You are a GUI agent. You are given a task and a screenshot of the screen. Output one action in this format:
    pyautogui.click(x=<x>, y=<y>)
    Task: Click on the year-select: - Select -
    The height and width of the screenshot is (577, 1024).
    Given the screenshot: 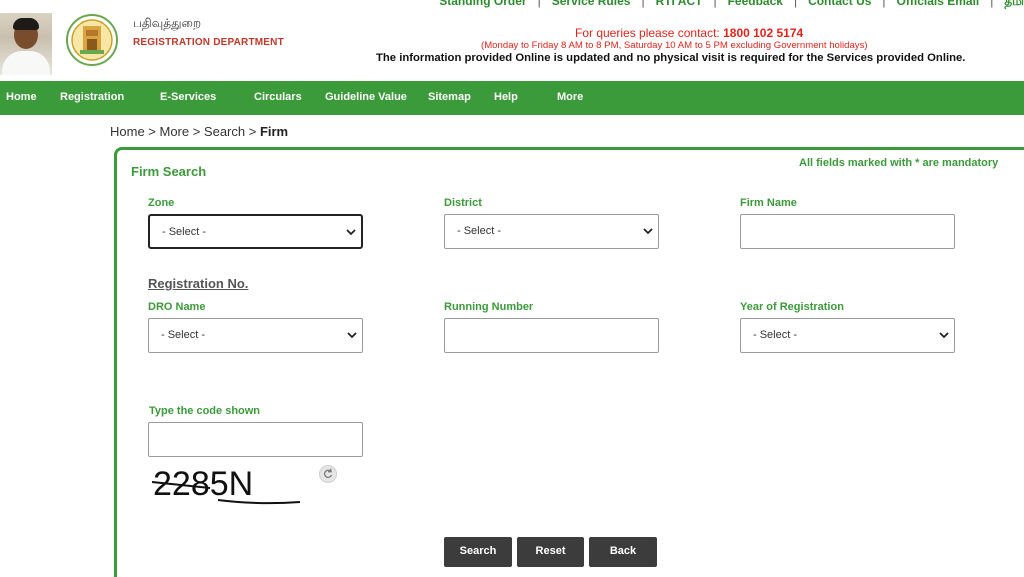 What is the action you would take?
    pyautogui.click(x=847, y=335)
    